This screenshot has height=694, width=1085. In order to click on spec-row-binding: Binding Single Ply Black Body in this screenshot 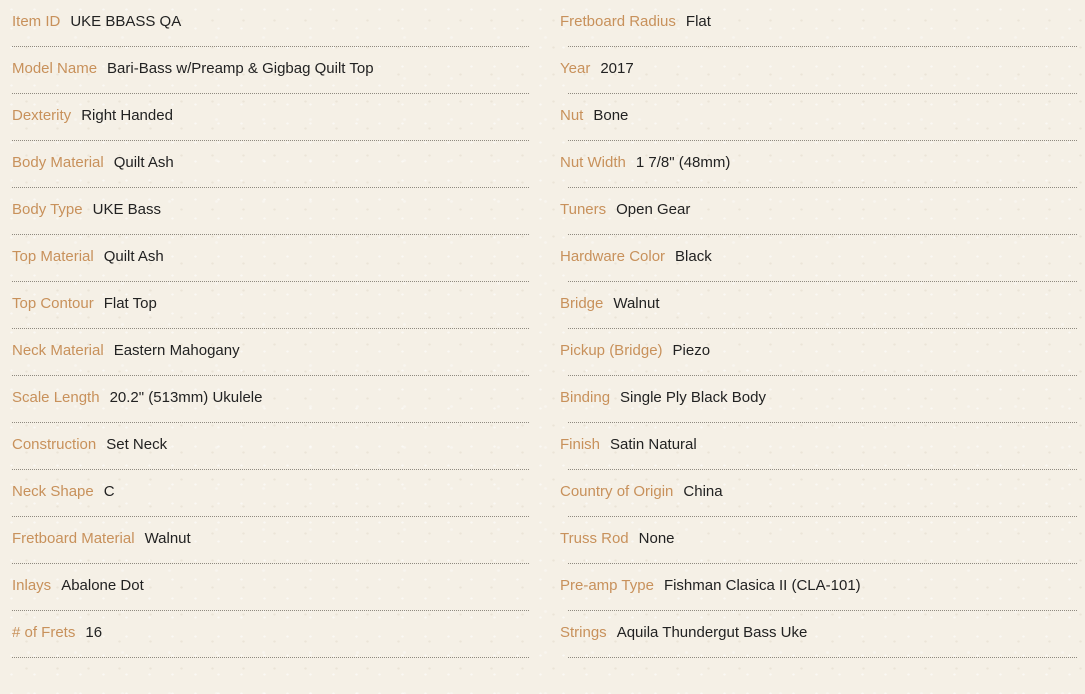, I will do `click(818, 399)`.